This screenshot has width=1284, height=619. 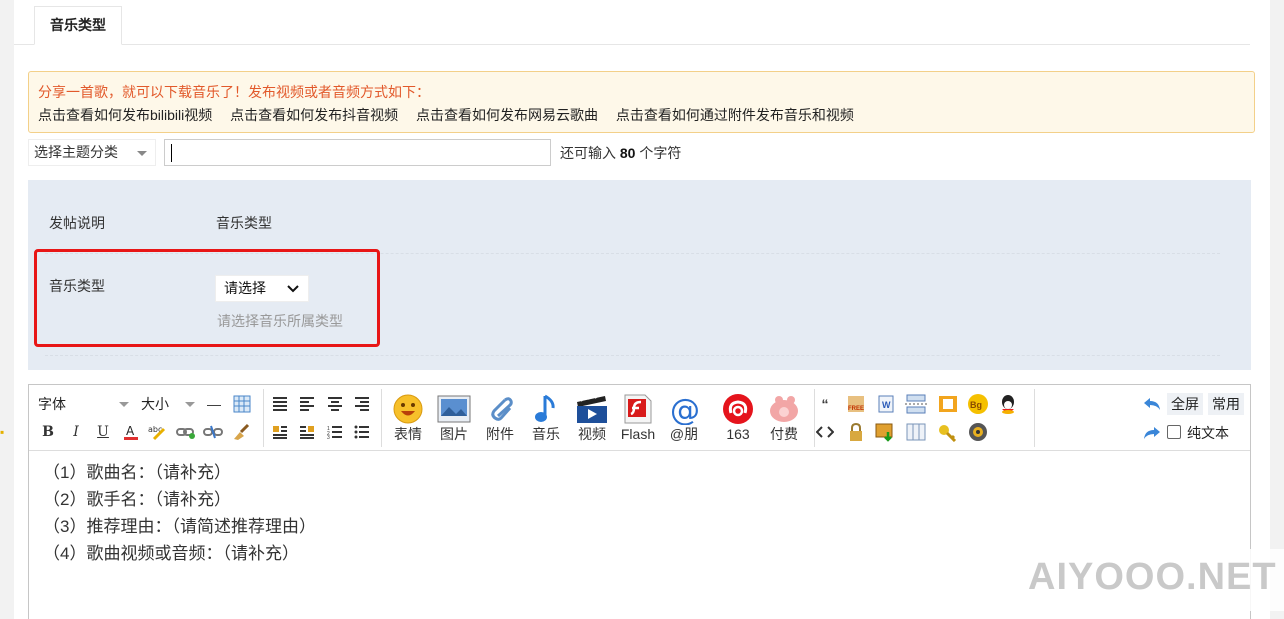 I want to click on text-color-icon: A, so click(x=131, y=432).